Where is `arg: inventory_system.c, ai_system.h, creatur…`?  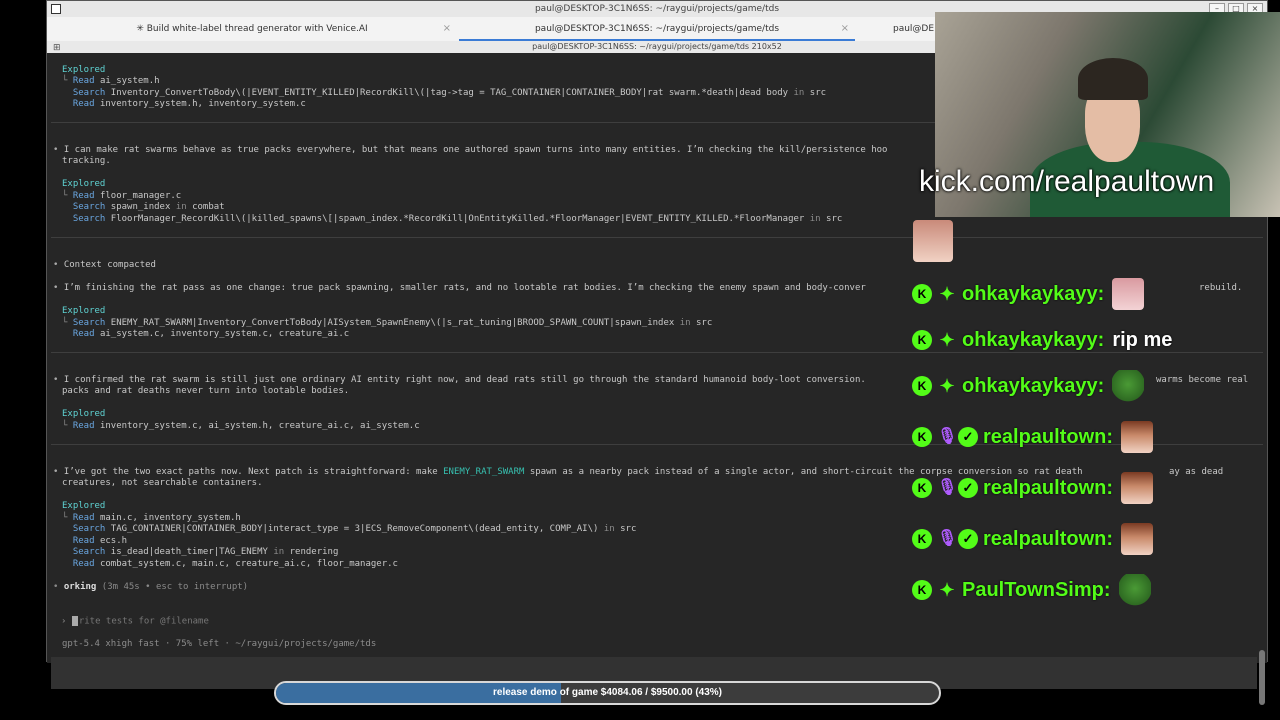 arg: inventory_system.c, ai_system.h, creatur… is located at coordinates (259, 426).